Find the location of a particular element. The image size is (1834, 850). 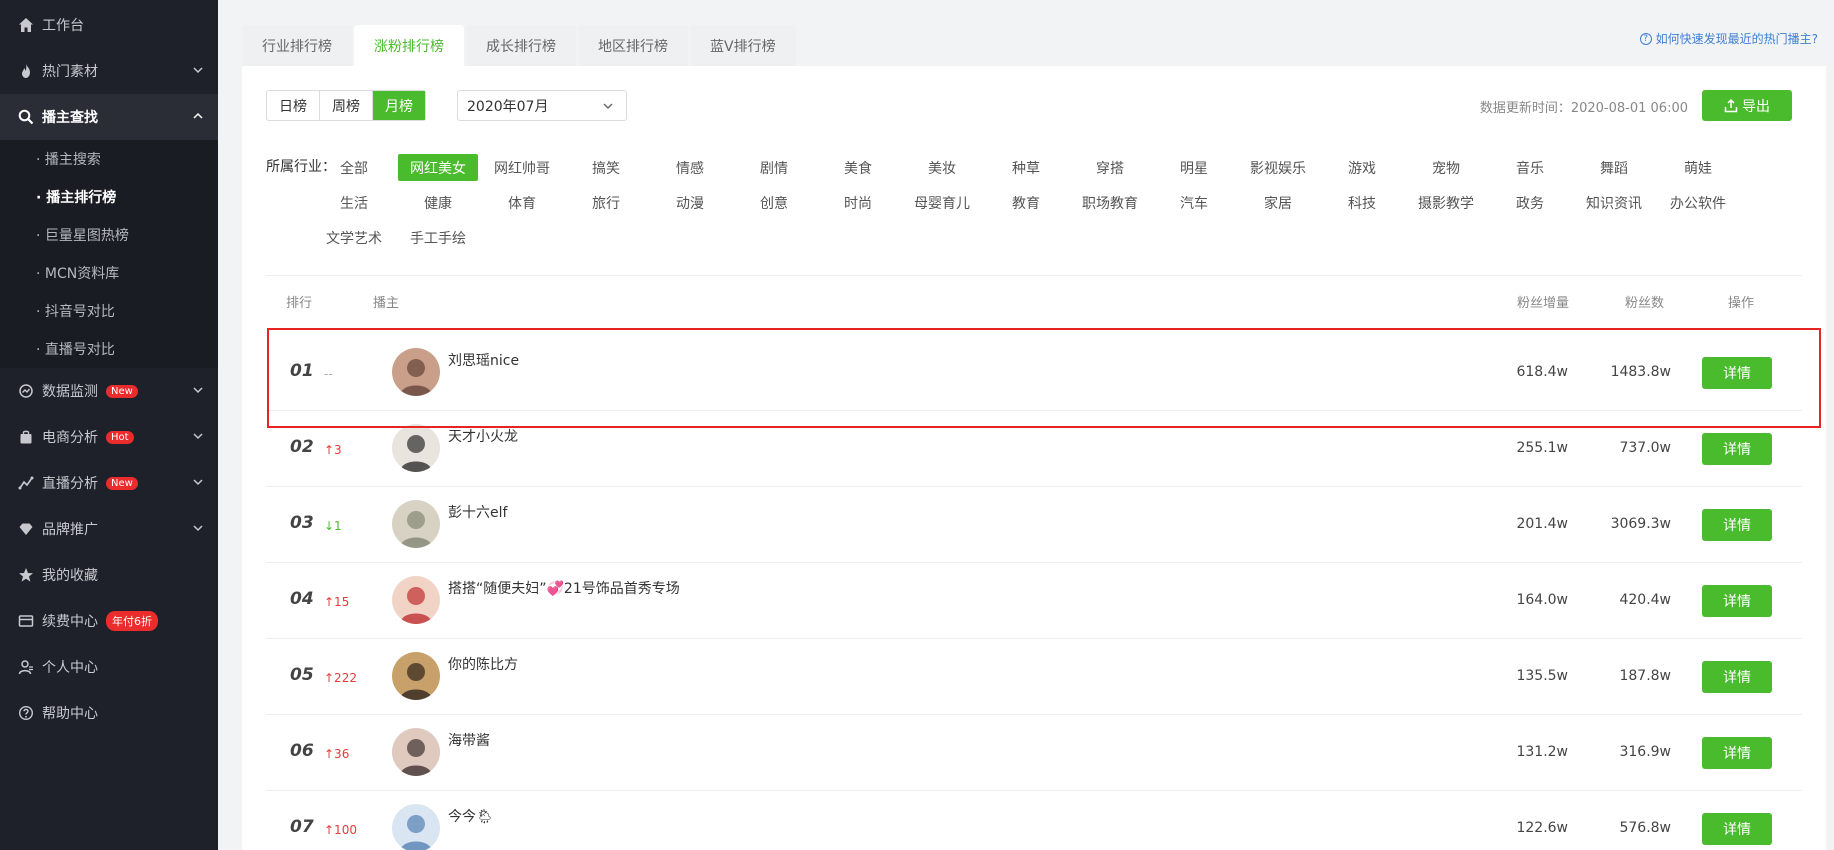

period-weekly-button: 周榜 is located at coordinates (346, 105).